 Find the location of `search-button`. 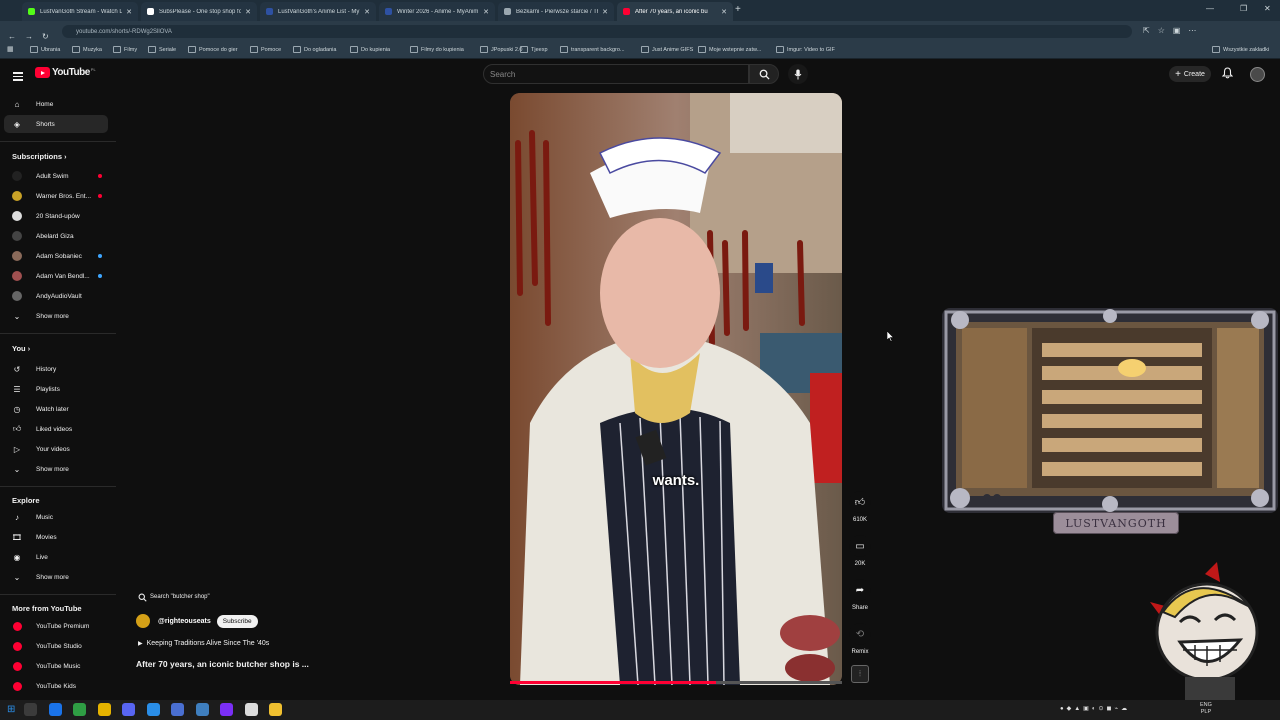

search-button is located at coordinates (764, 74).